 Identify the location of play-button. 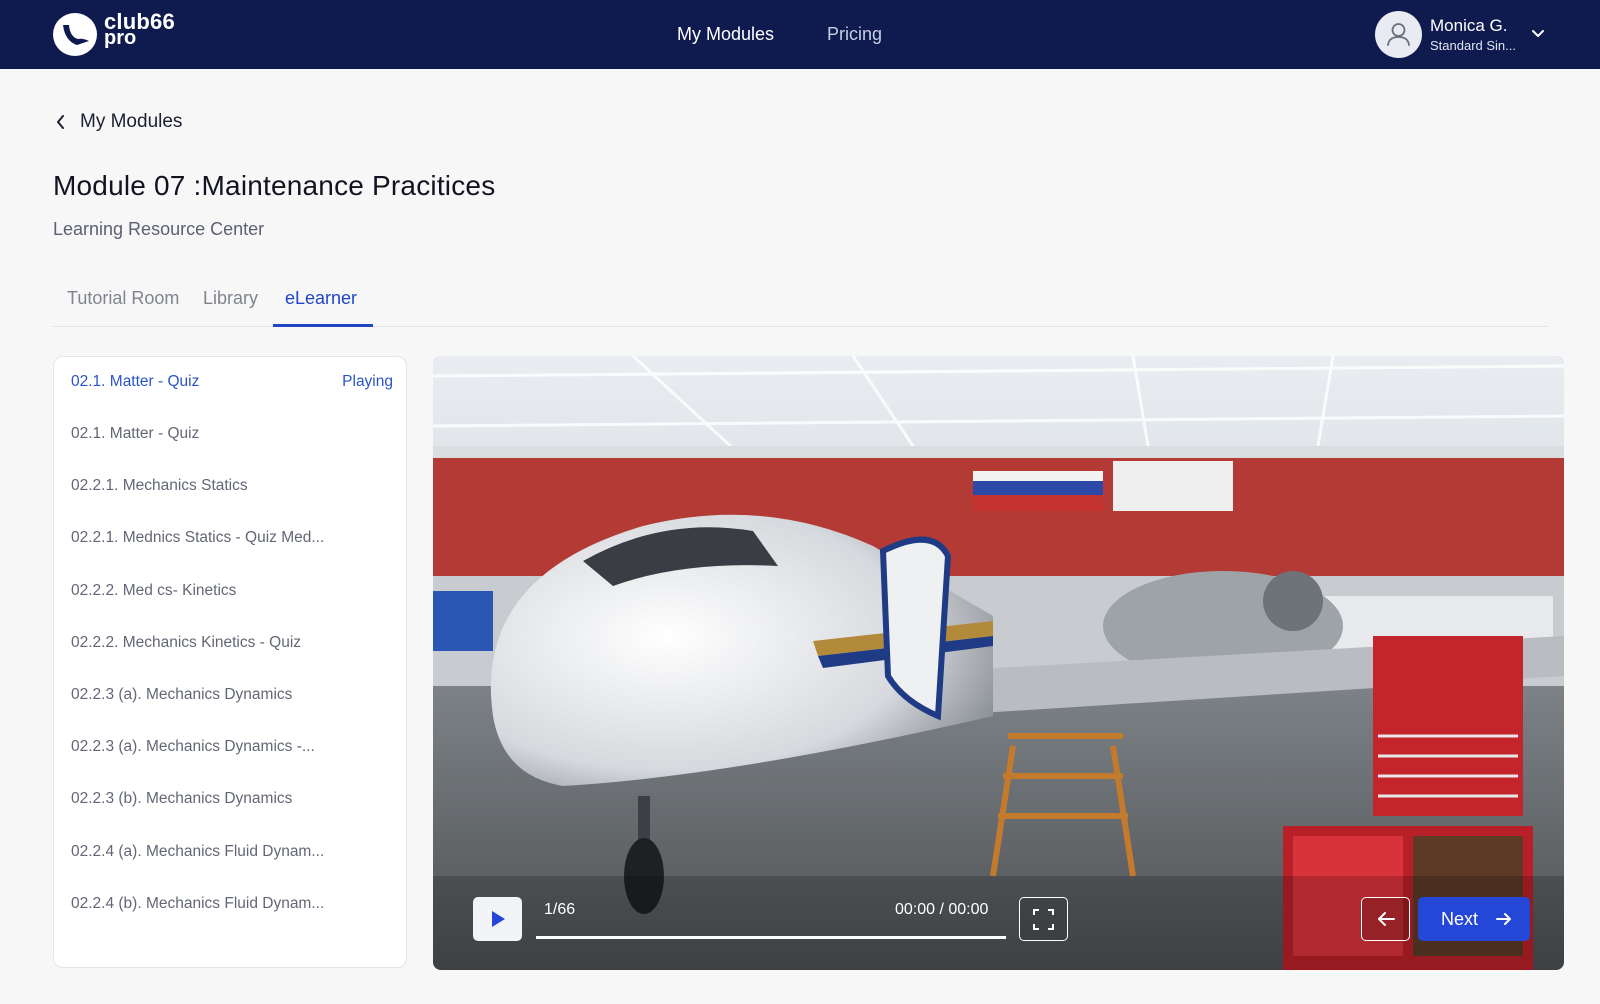
(497, 919).